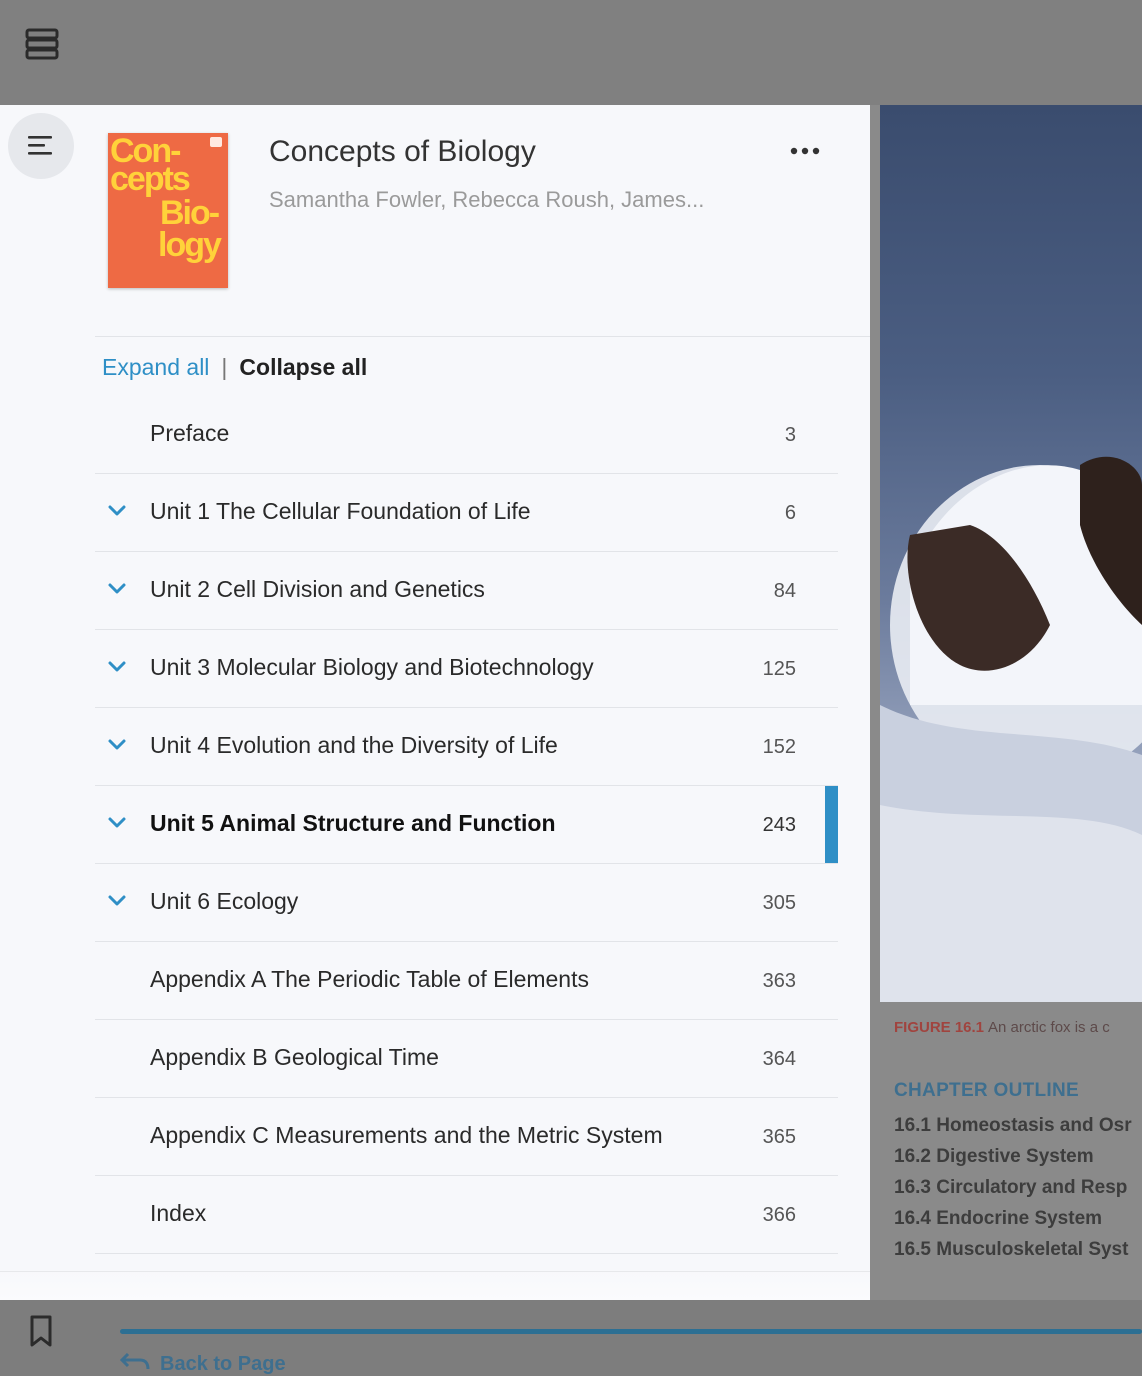 The image size is (1142, 1376). I want to click on toc-item: Unit 1 The Cellular Foundation of Life 6, so click(466, 513).